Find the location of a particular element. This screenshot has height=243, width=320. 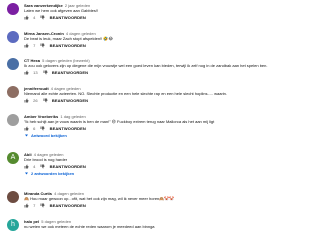

like-count: 13 is located at coordinates (35, 72).